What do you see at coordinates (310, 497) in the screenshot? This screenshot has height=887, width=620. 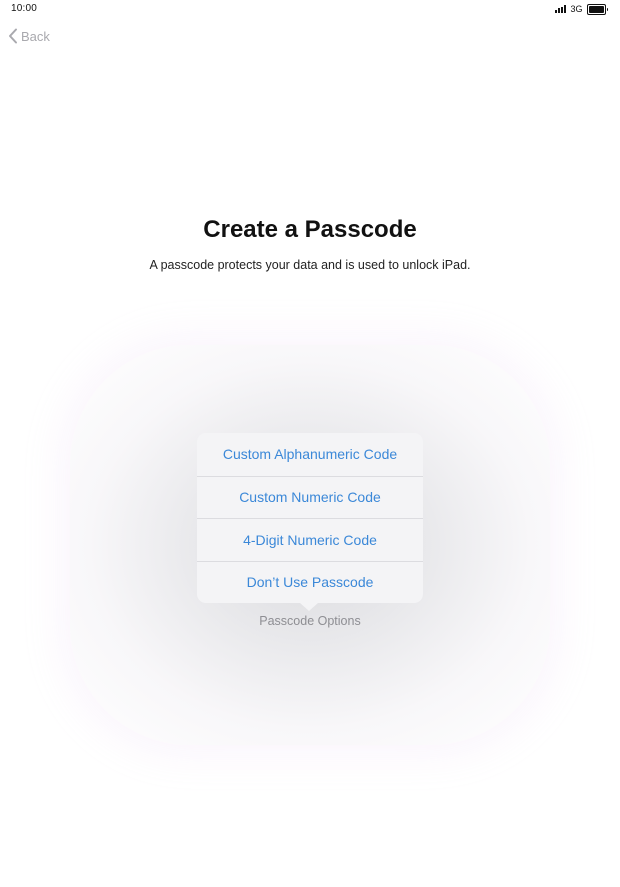 I see `option-custom-numeric-code: Custom Numeric Code` at bounding box center [310, 497].